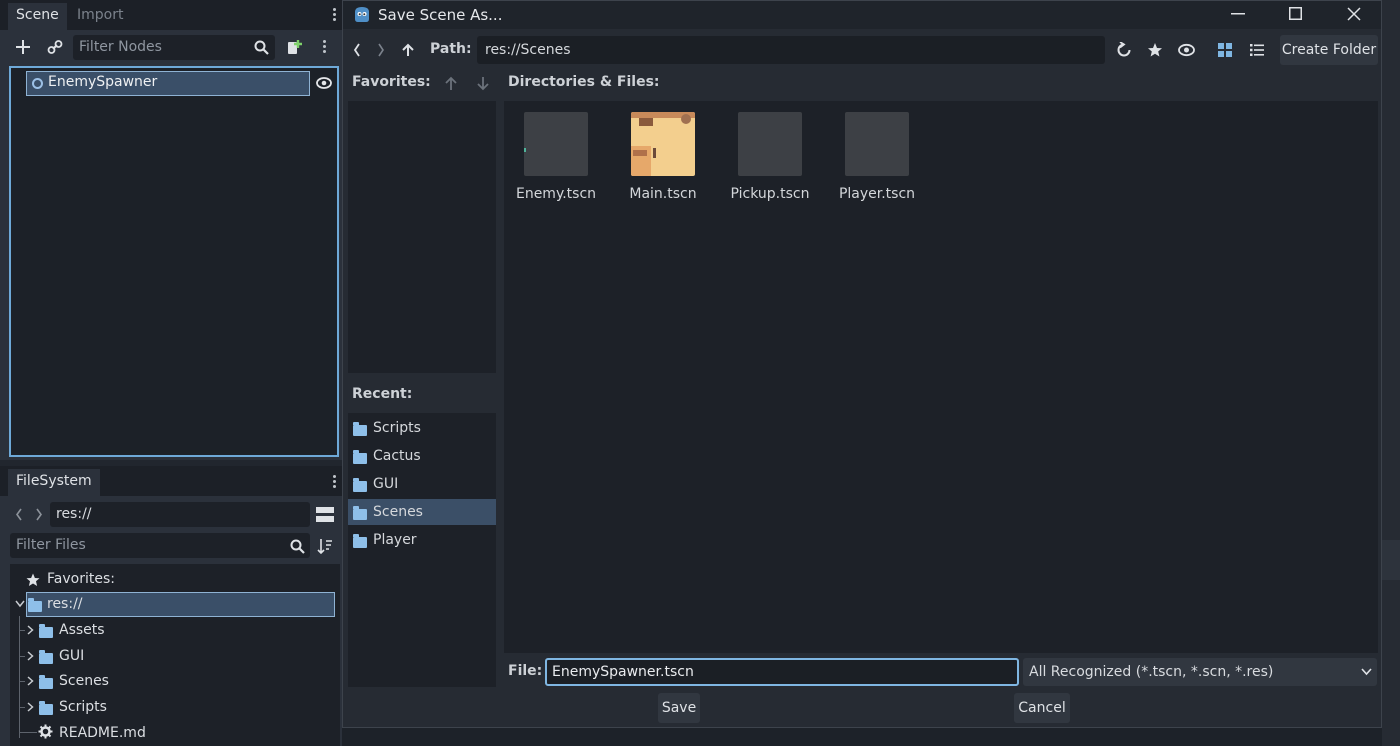  Describe the element at coordinates (1042, 708) in the screenshot. I see `cancel-button: Cancel` at that location.